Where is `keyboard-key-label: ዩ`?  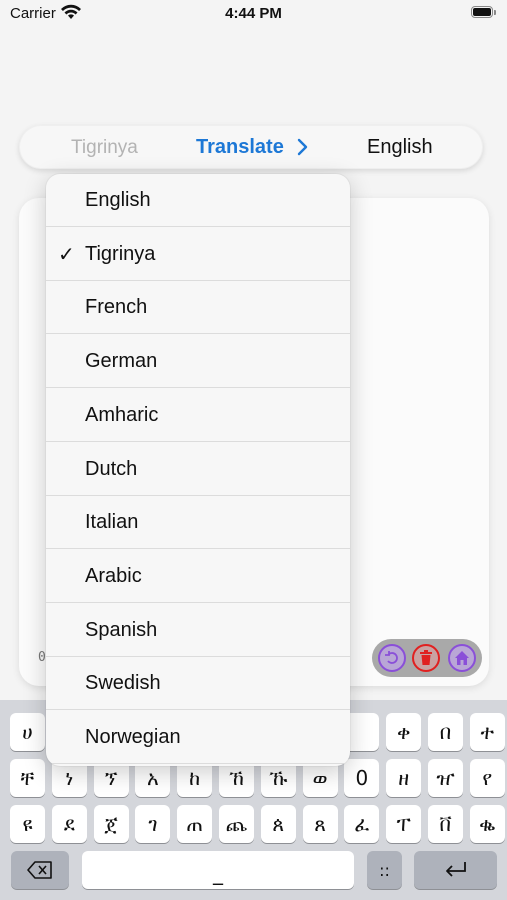
keyboard-key-label: ዩ is located at coordinates (27, 824).